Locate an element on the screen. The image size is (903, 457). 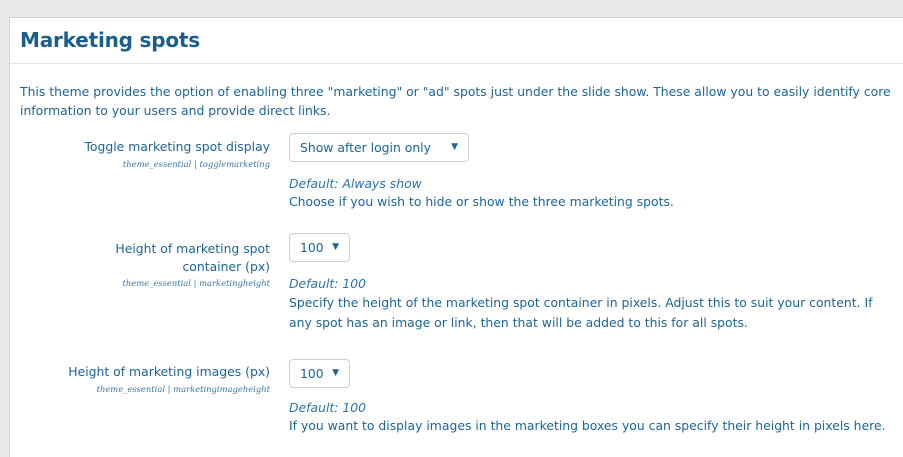
marketing-height-select: 100 ▼ is located at coordinates (319, 247).